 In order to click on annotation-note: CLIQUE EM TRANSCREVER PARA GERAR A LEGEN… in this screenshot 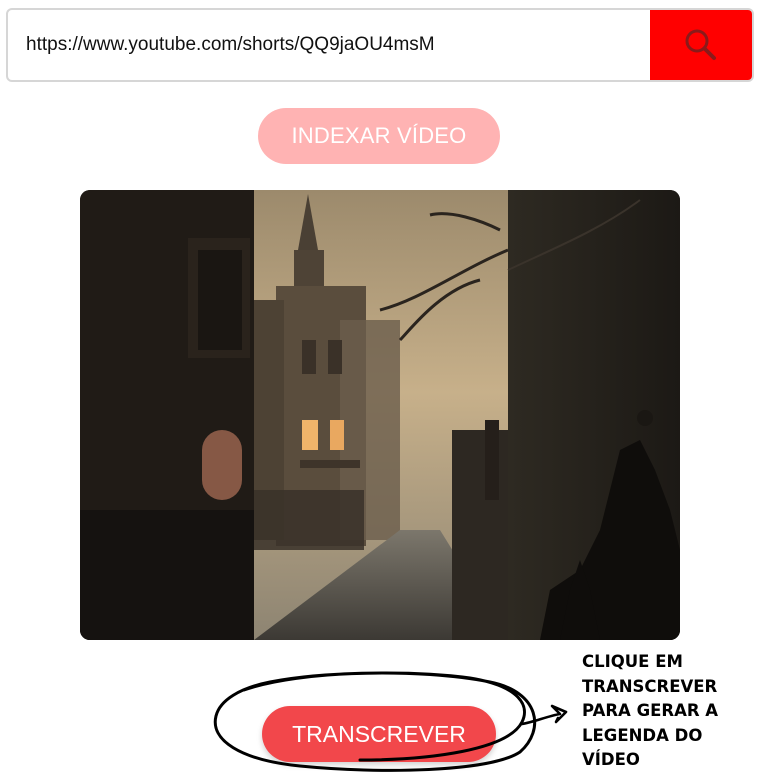, I will do `click(670, 711)`.